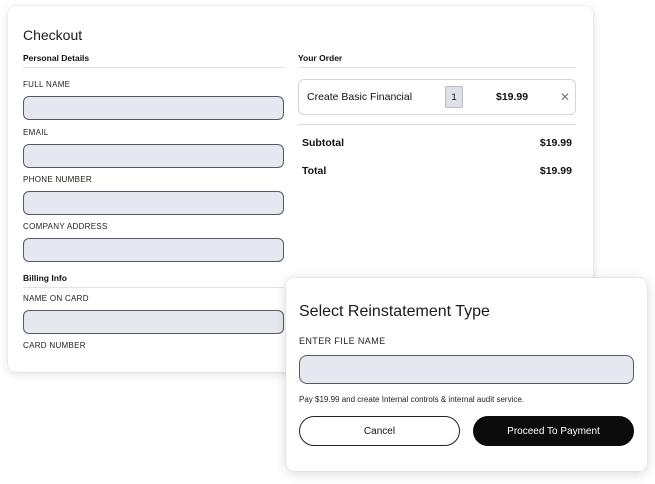  What do you see at coordinates (47, 84) in the screenshot?
I see `full-name-label: FULL NAME` at bounding box center [47, 84].